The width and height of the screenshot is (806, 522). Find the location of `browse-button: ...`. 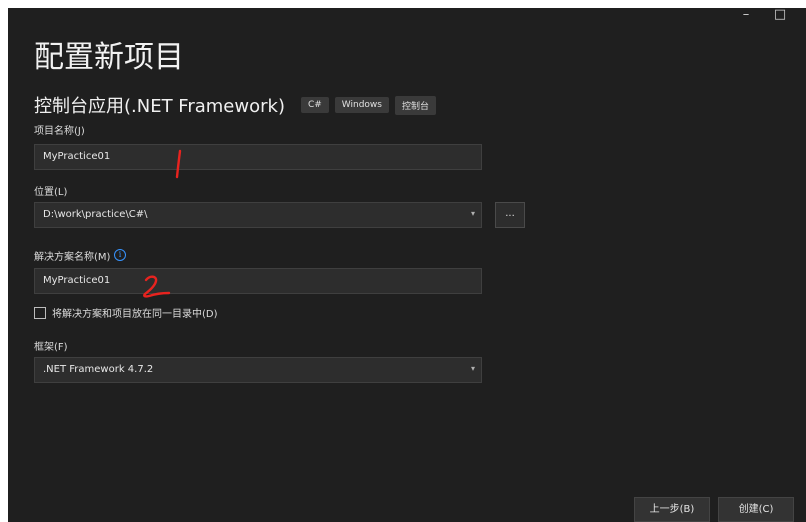

browse-button: ... is located at coordinates (510, 215).